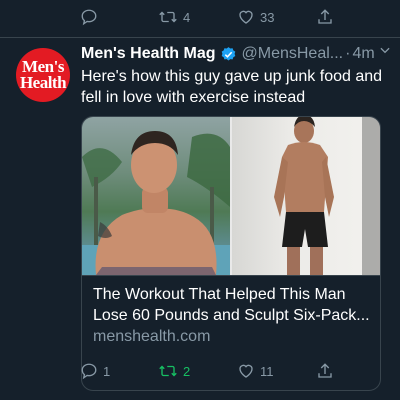 The height and width of the screenshot is (400, 400). Describe the element at coordinates (200, 17) in the screenshot. I see `previous-tweet-actions: 4 33` at that location.